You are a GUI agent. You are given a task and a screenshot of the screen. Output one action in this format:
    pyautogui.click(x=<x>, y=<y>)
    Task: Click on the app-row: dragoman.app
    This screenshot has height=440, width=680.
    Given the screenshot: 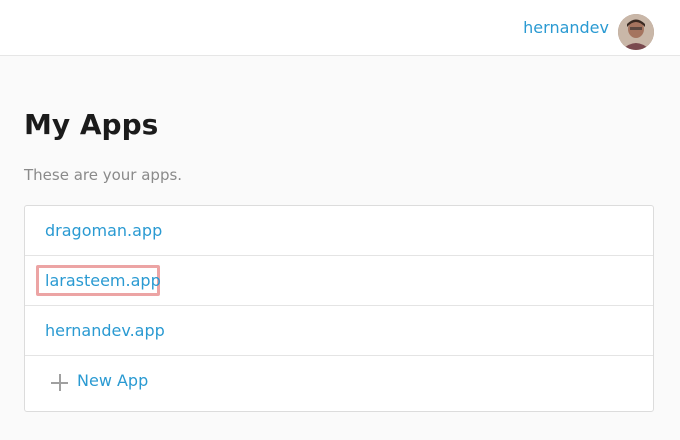 What is the action you would take?
    pyautogui.click(x=339, y=231)
    